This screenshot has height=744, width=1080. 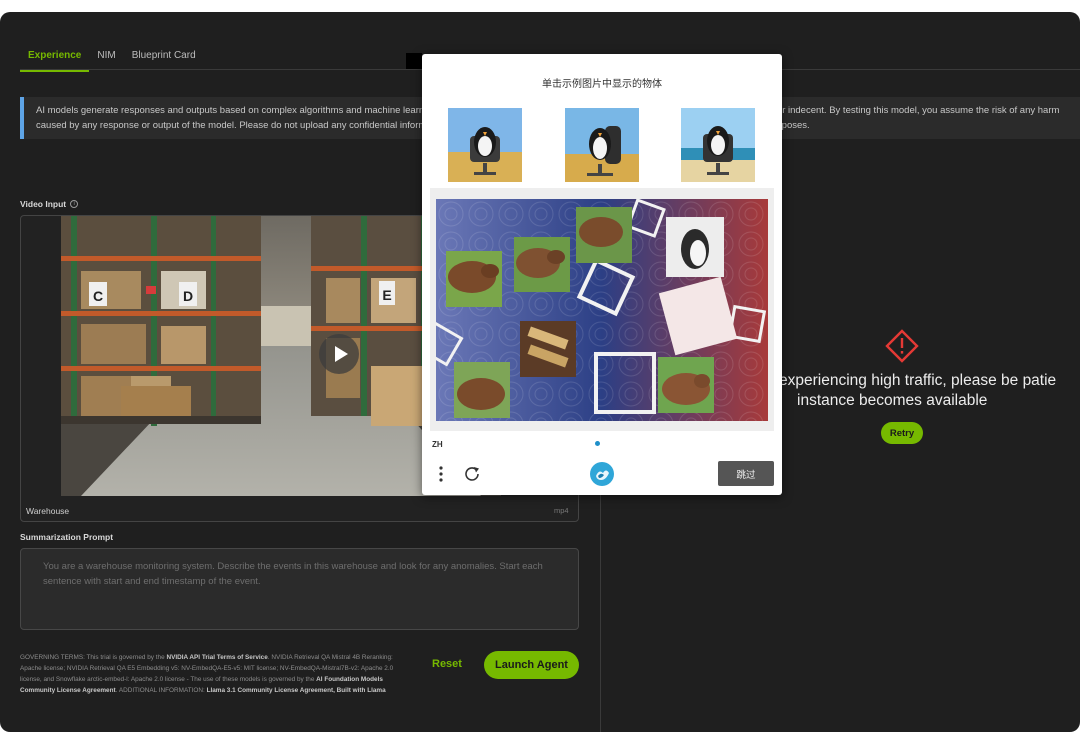 What do you see at coordinates (437, 444) in the screenshot?
I see `language-selector: ZH` at bounding box center [437, 444].